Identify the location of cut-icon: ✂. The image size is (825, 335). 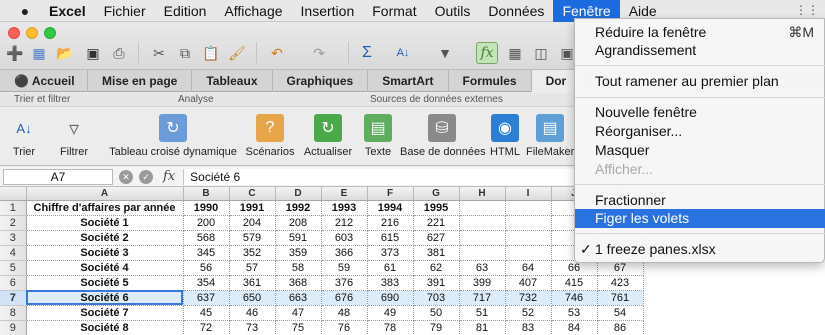
(159, 53).